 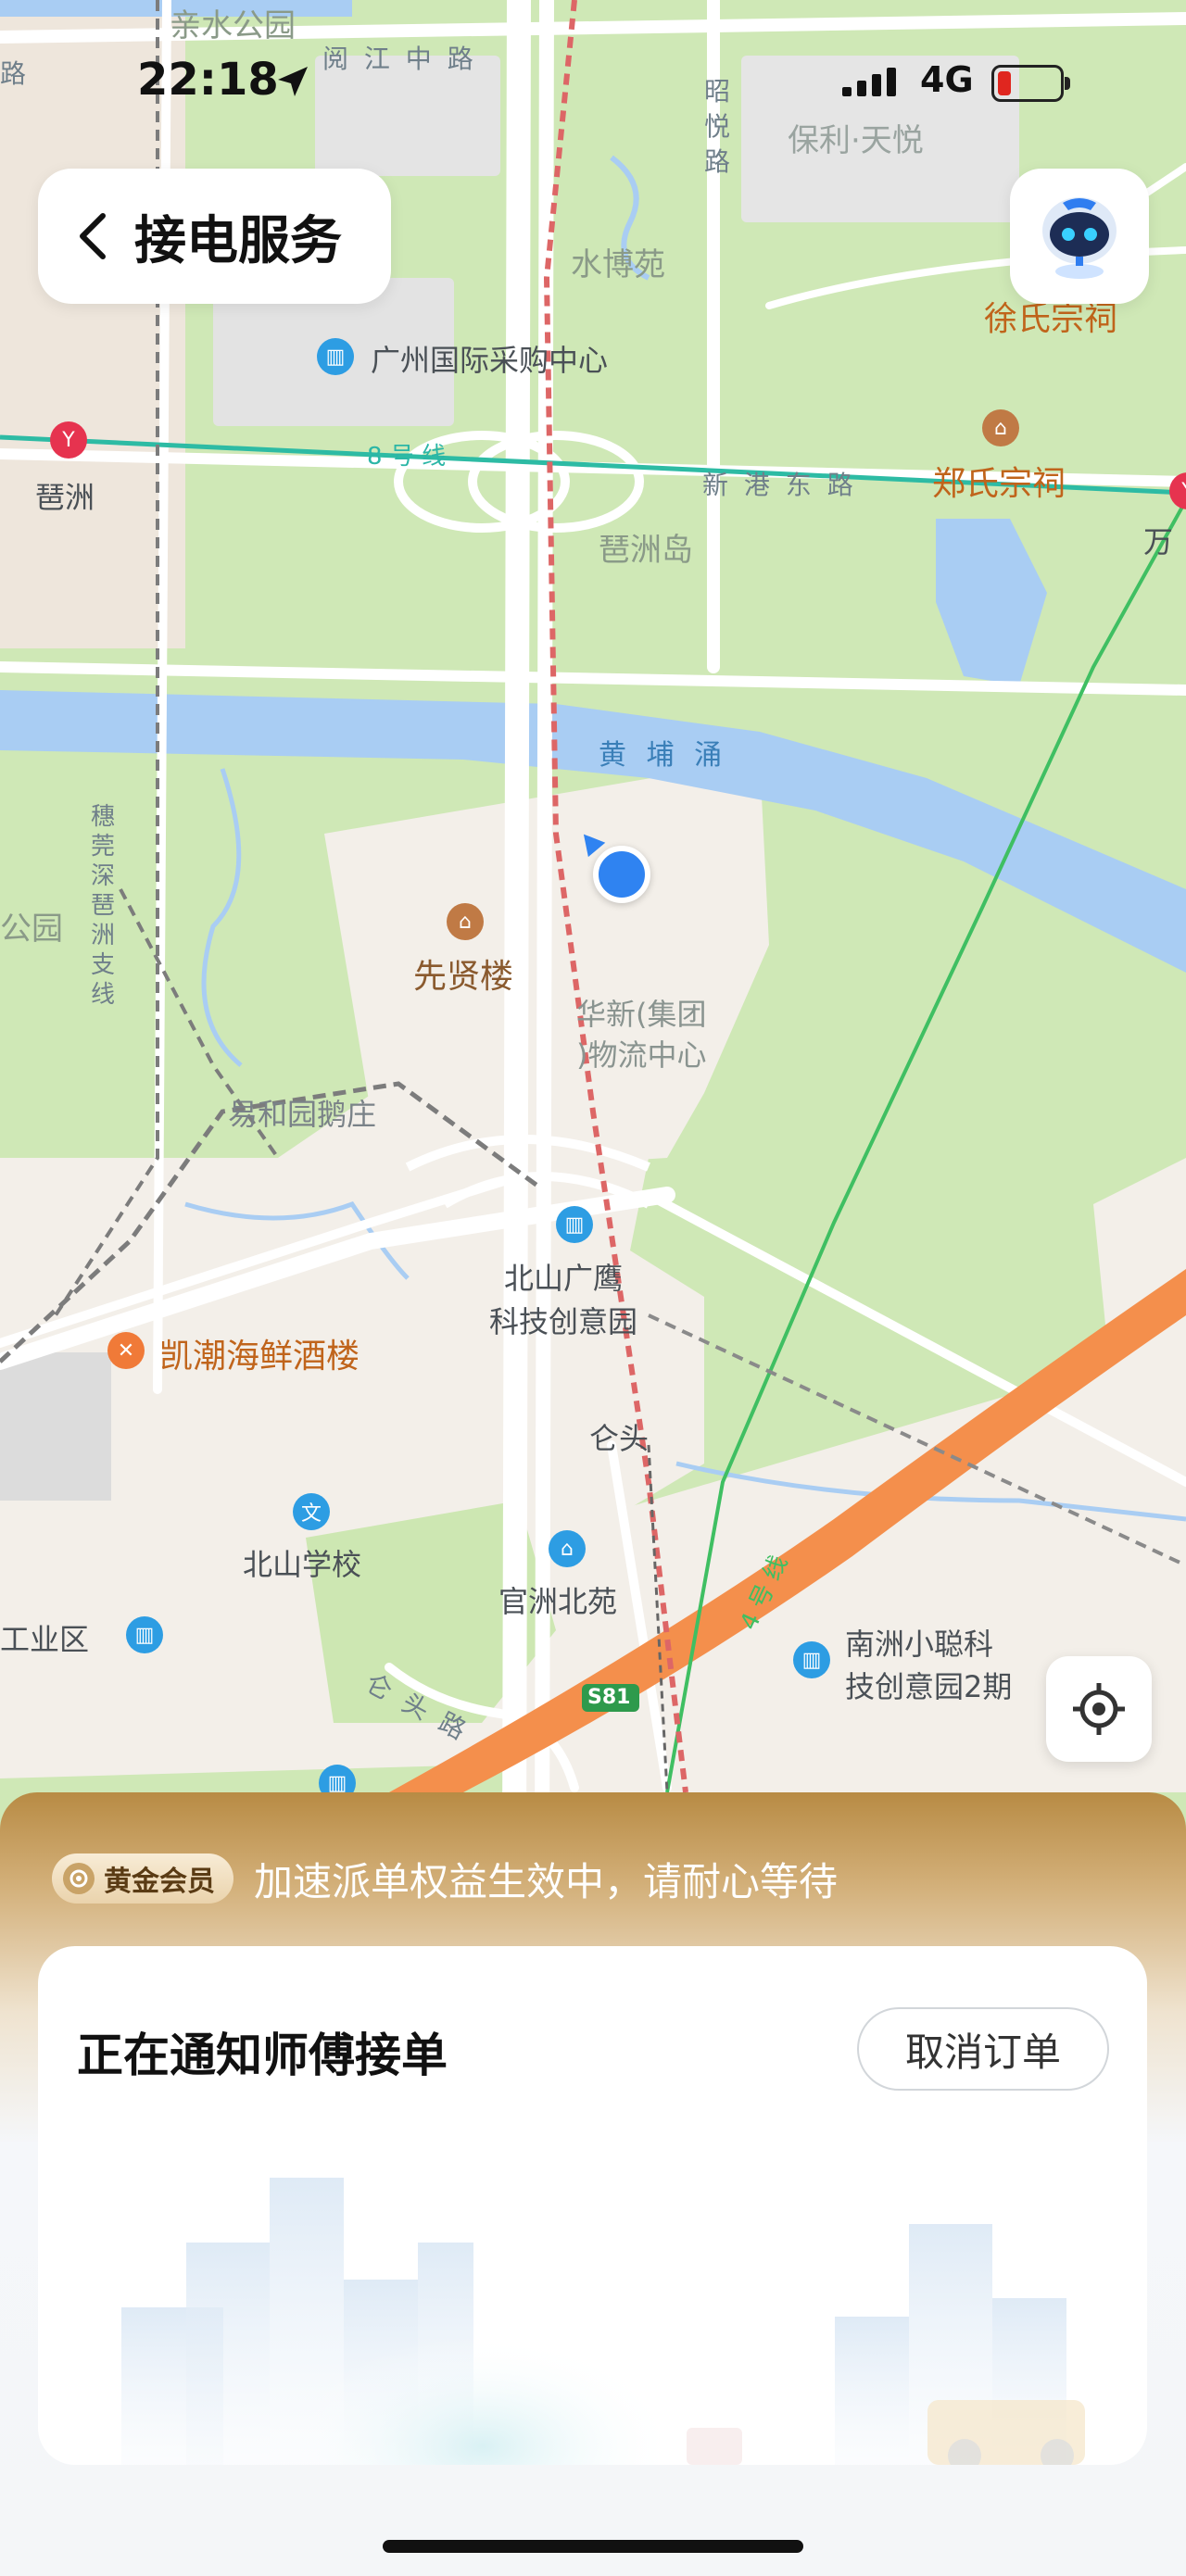 What do you see at coordinates (465, 921) in the screenshot?
I see `museum-icon: ⌂` at bounding box center [465, 921].